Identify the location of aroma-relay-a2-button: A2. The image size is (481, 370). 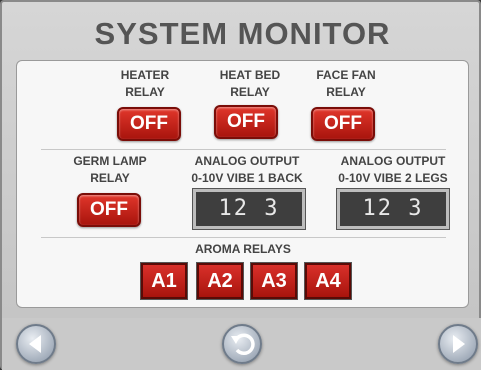
(220, 281).